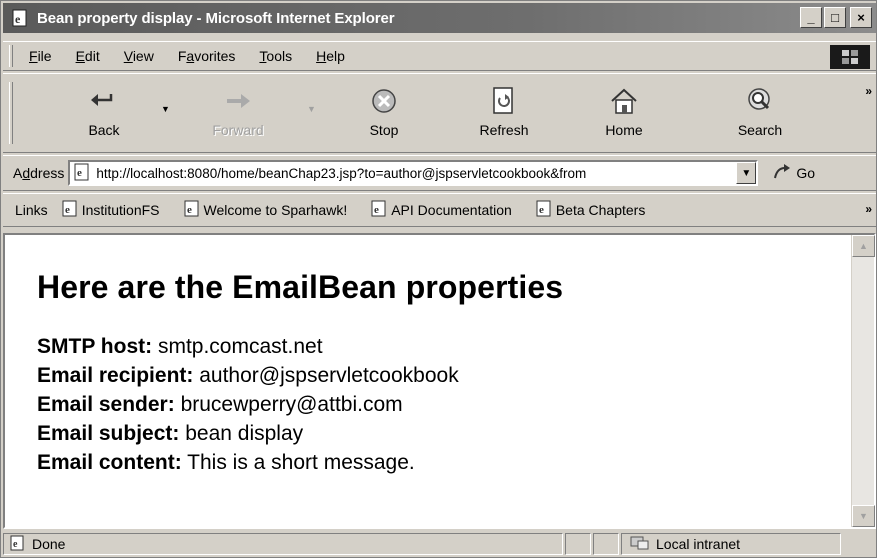 Image resolution: width=877 pixels, height=558 pixels. I want to click on back-arrow-icon, so click(104, 101).